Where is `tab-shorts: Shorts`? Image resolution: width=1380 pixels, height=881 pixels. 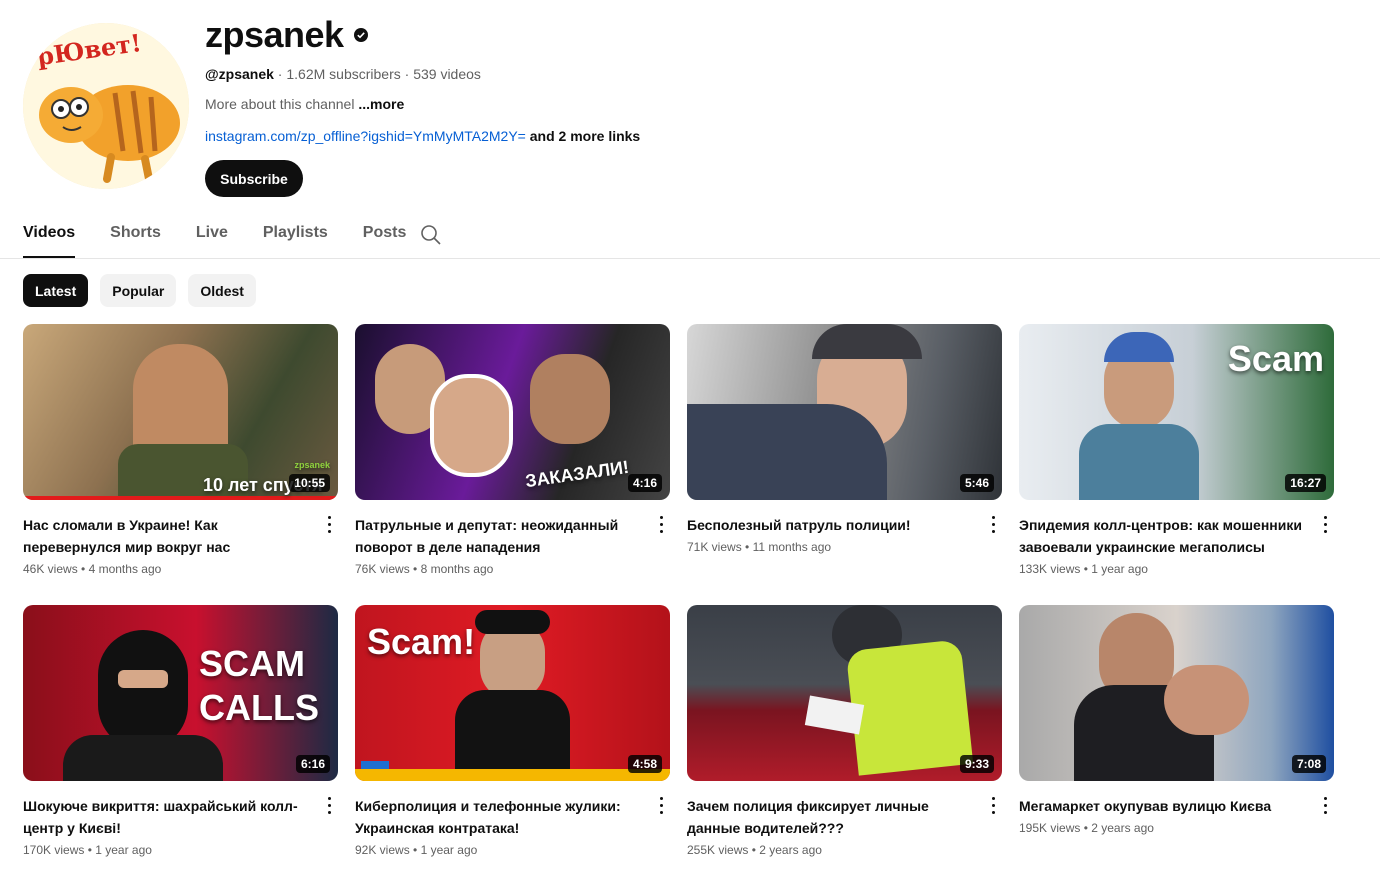
tab-shorts: Shorts is located at coordinates (135, 238).